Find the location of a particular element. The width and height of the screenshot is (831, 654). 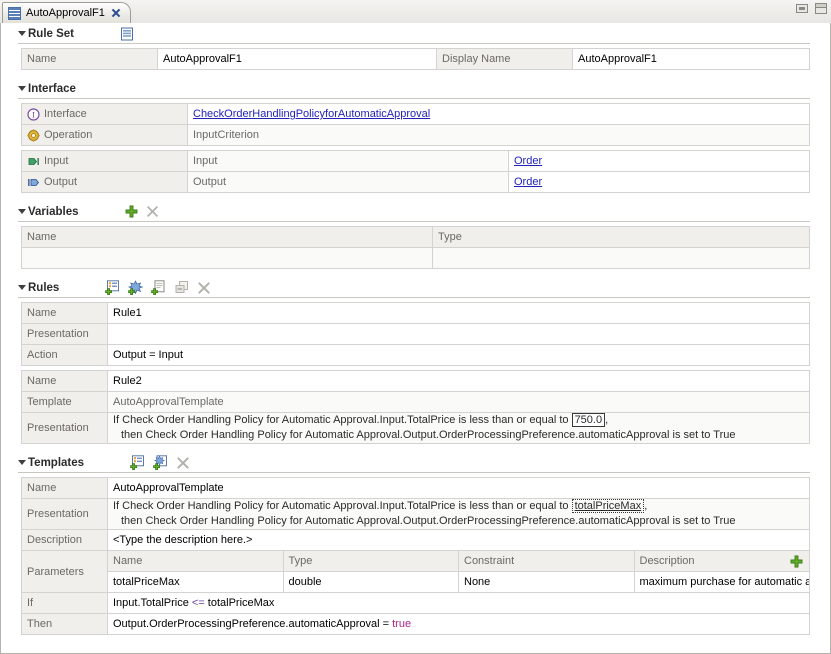

operation-value: InputCriterion is located at coordinates (498, 135).